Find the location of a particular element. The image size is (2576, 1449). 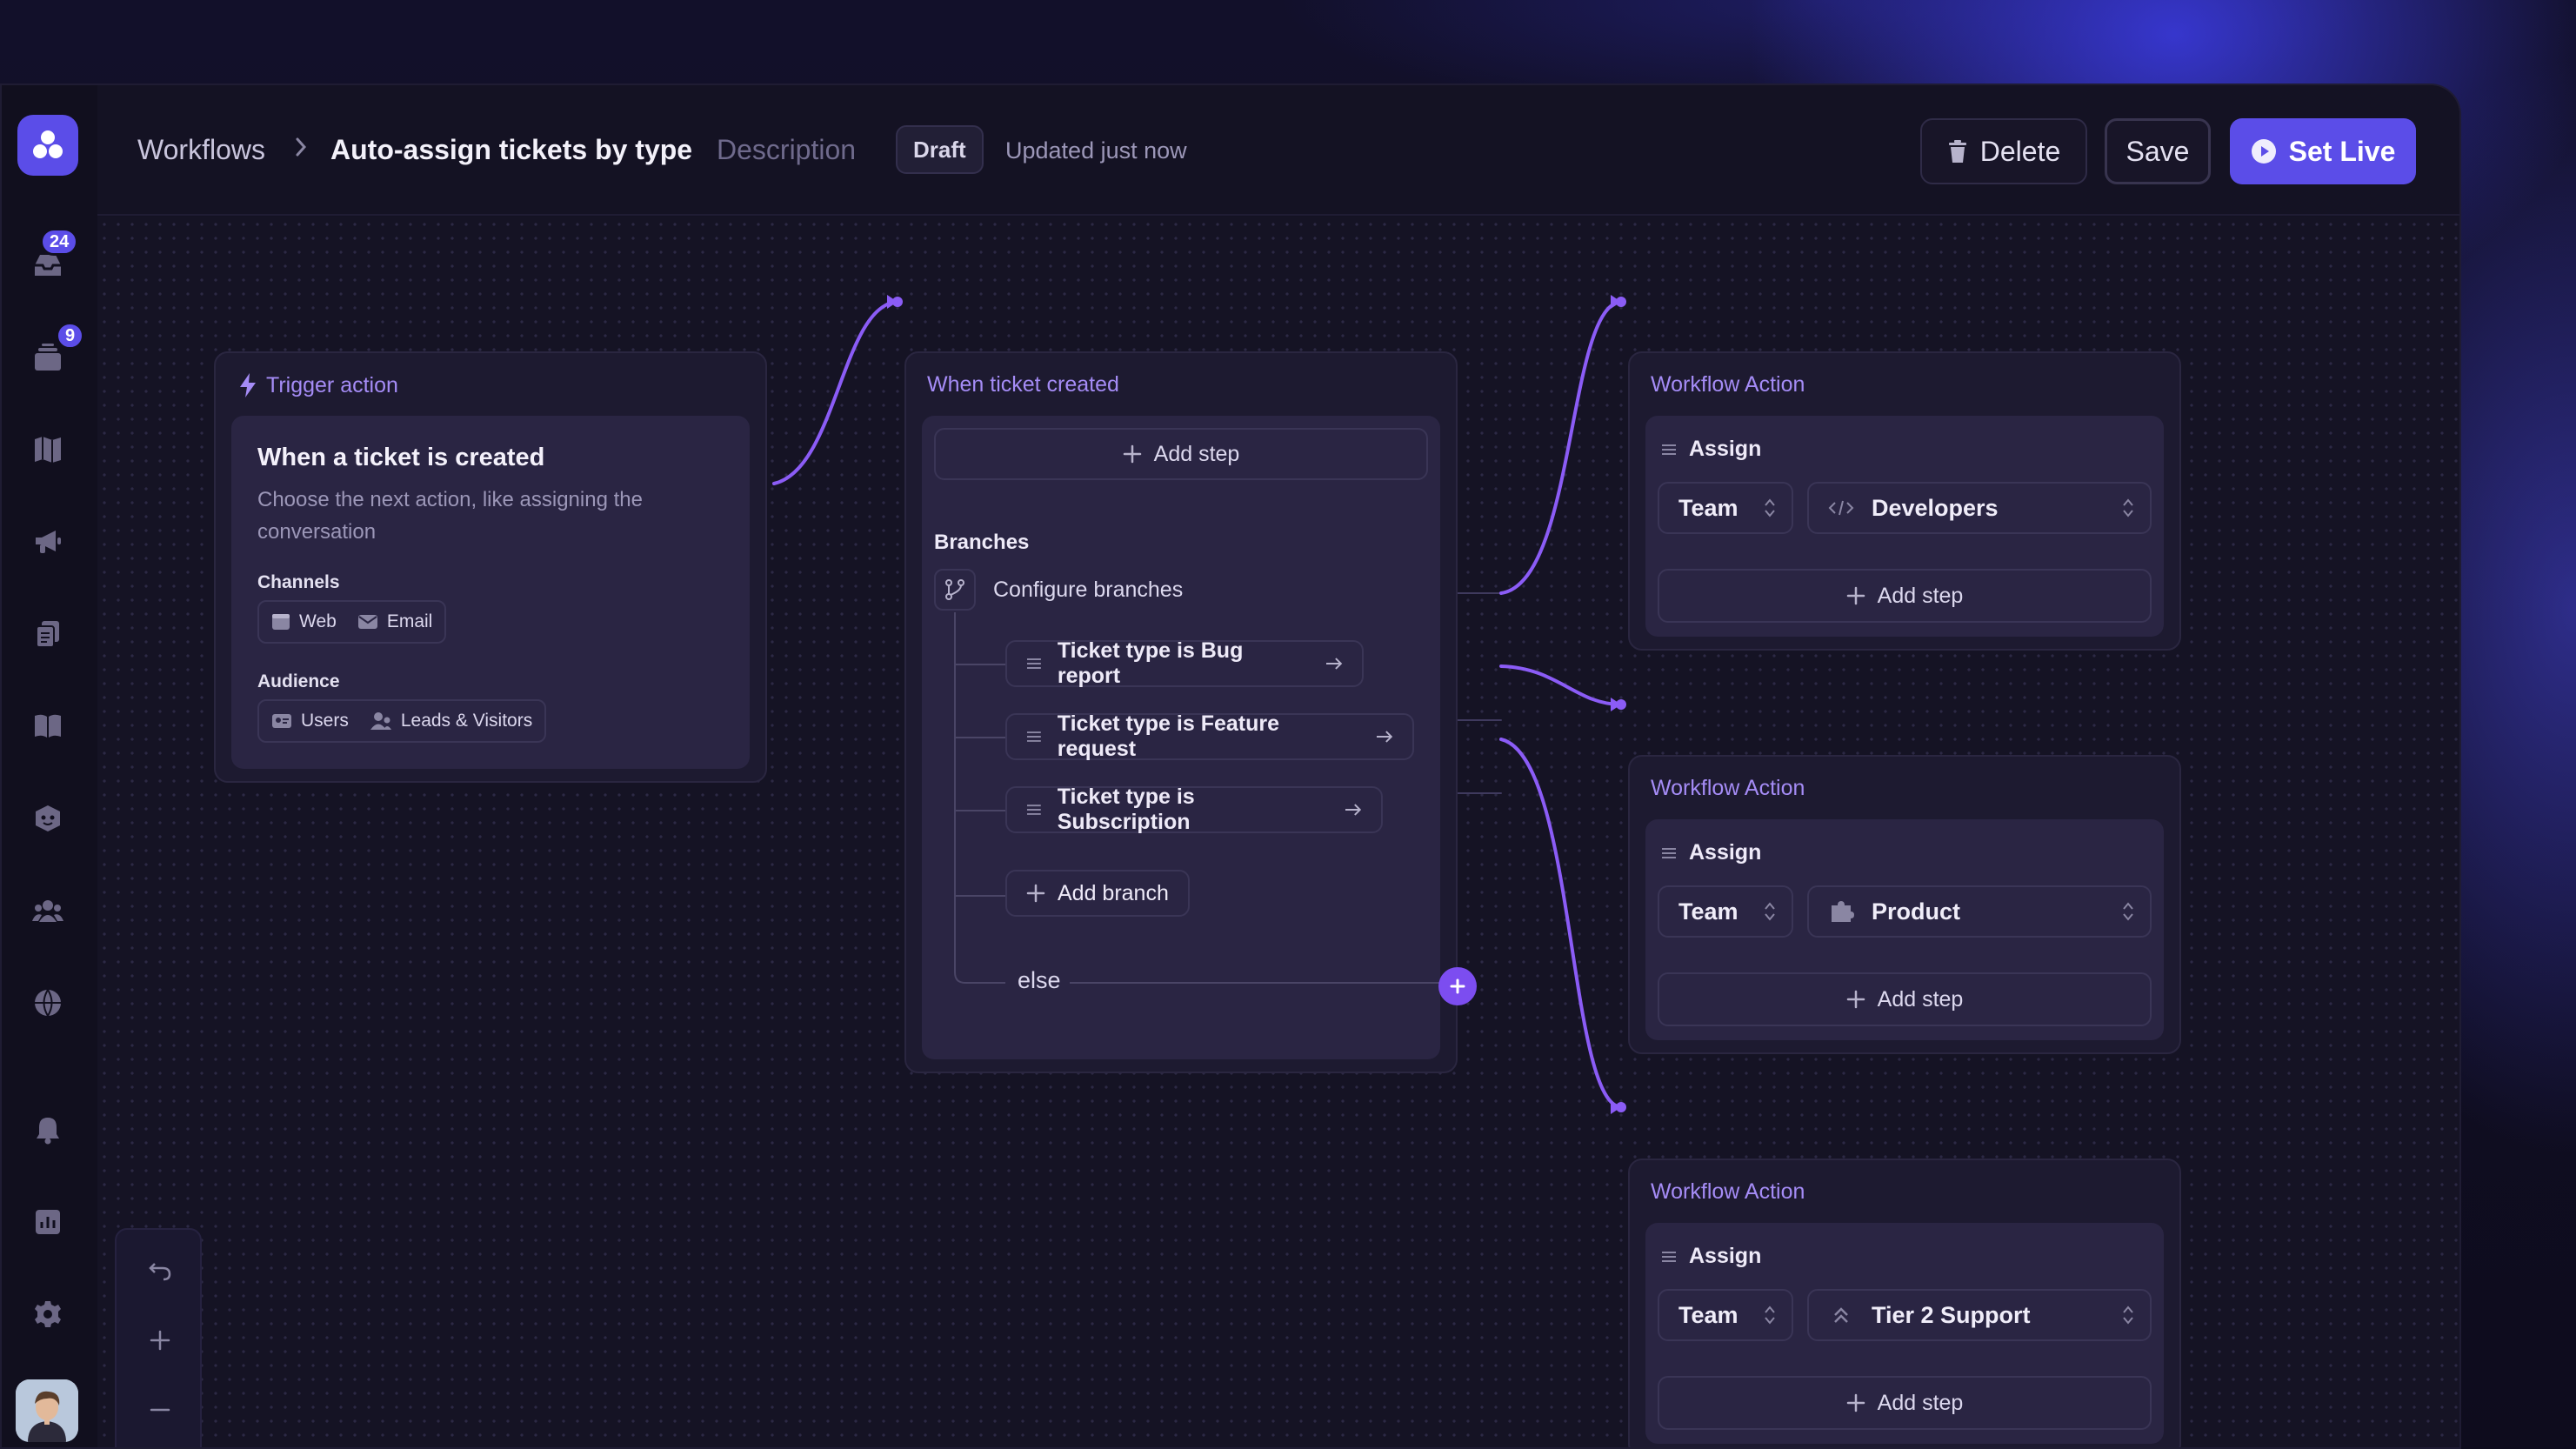

team-select-product: Product is located at coordinates (1979, 911).